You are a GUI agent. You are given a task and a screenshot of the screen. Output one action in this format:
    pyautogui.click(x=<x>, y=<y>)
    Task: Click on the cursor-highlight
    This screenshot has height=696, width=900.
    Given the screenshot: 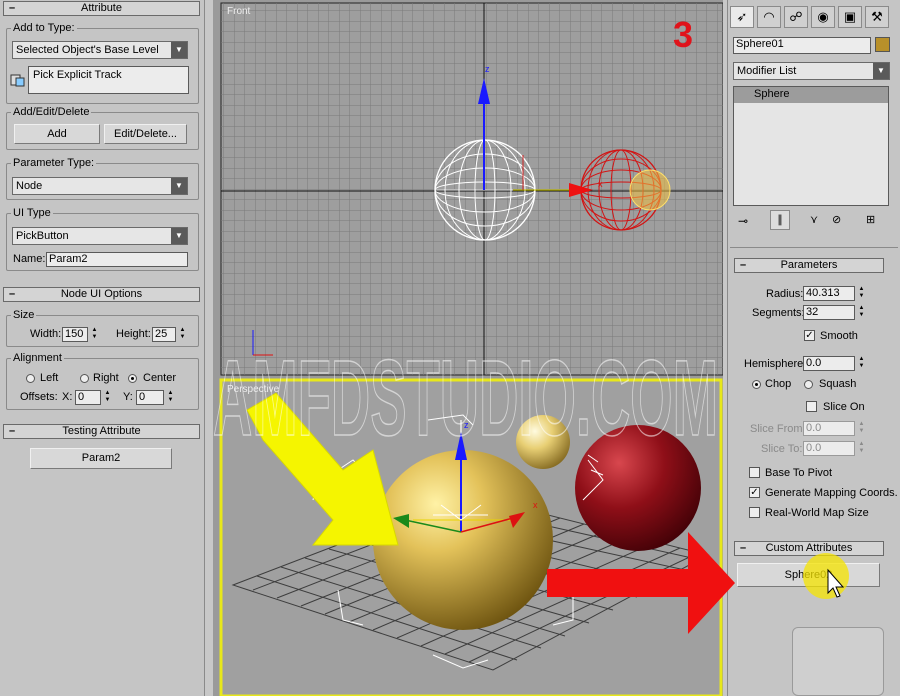 What is the action you would take?
    pyautogui.click(x=826, y=576)
    